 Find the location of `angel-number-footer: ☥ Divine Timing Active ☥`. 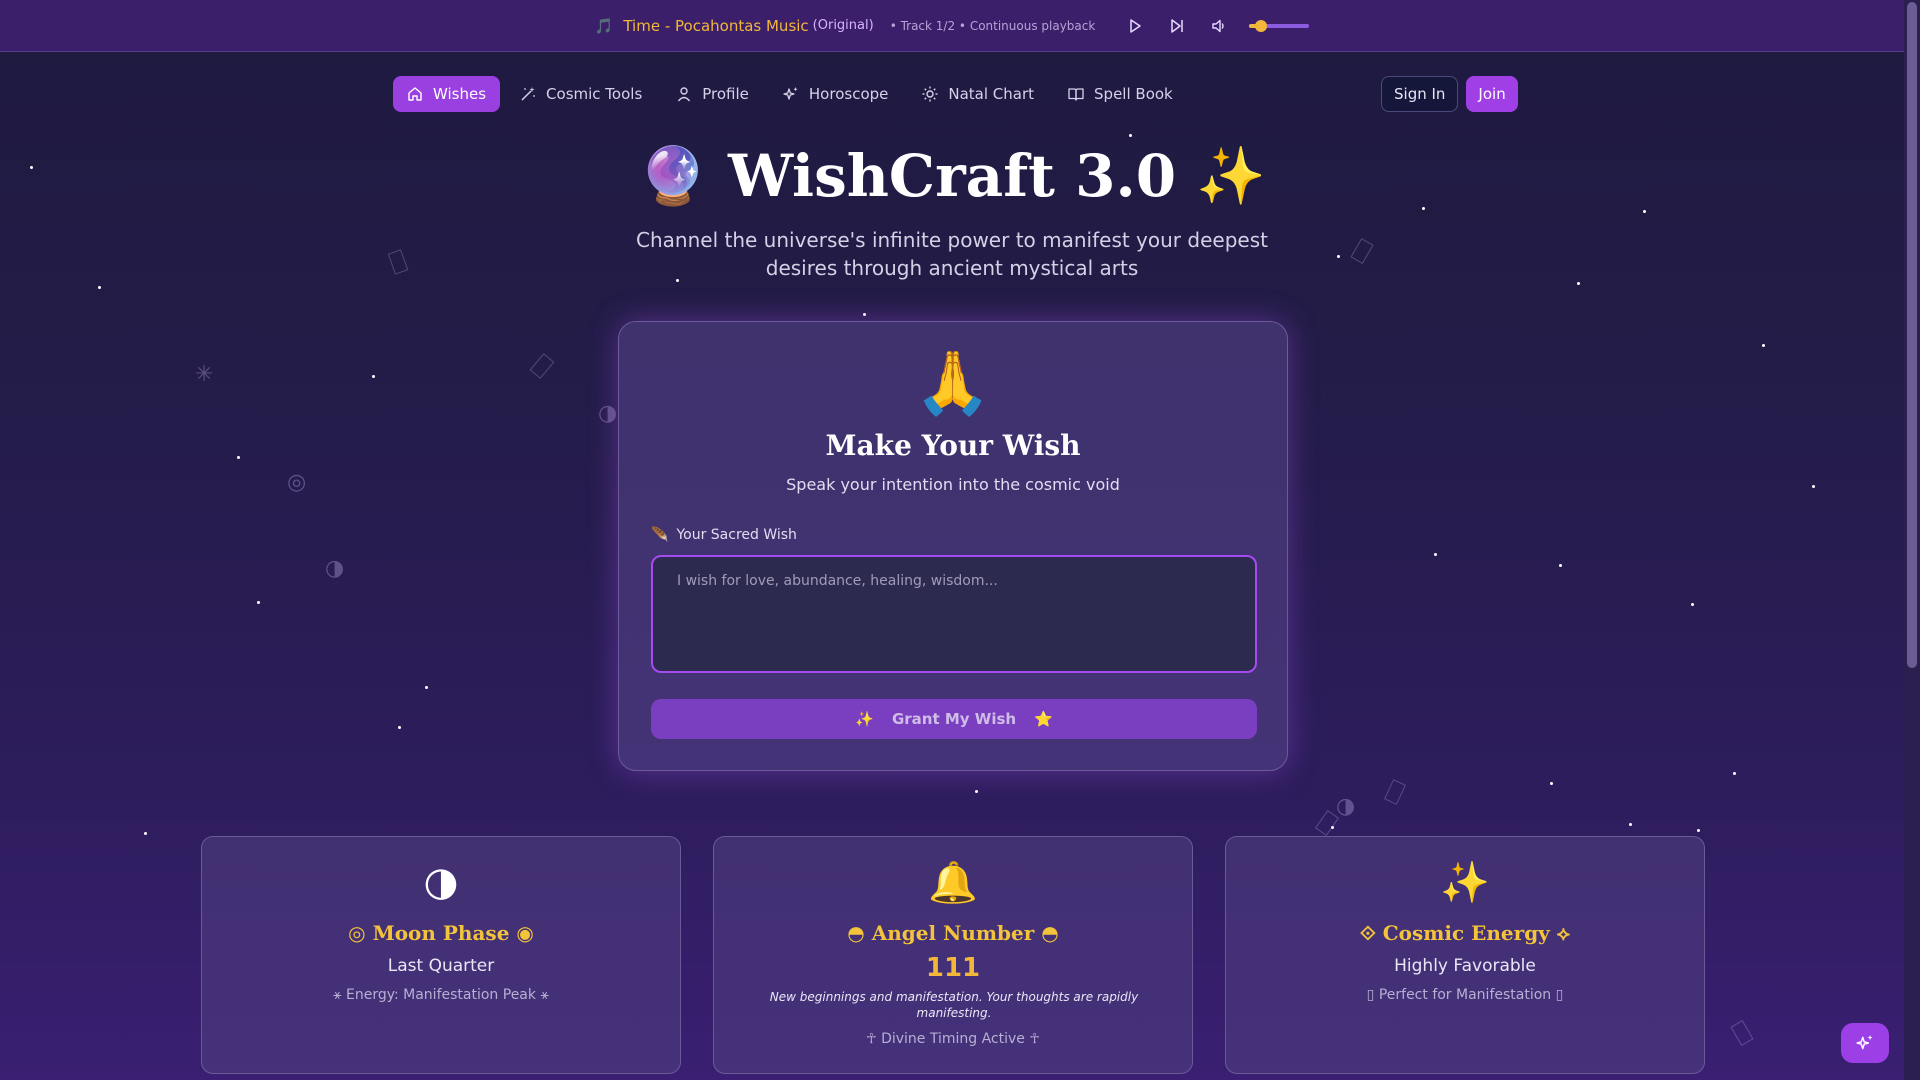

angel-number-footer: ☥ Divine Timing Active ☥ is located at coordinates (953, 1039).